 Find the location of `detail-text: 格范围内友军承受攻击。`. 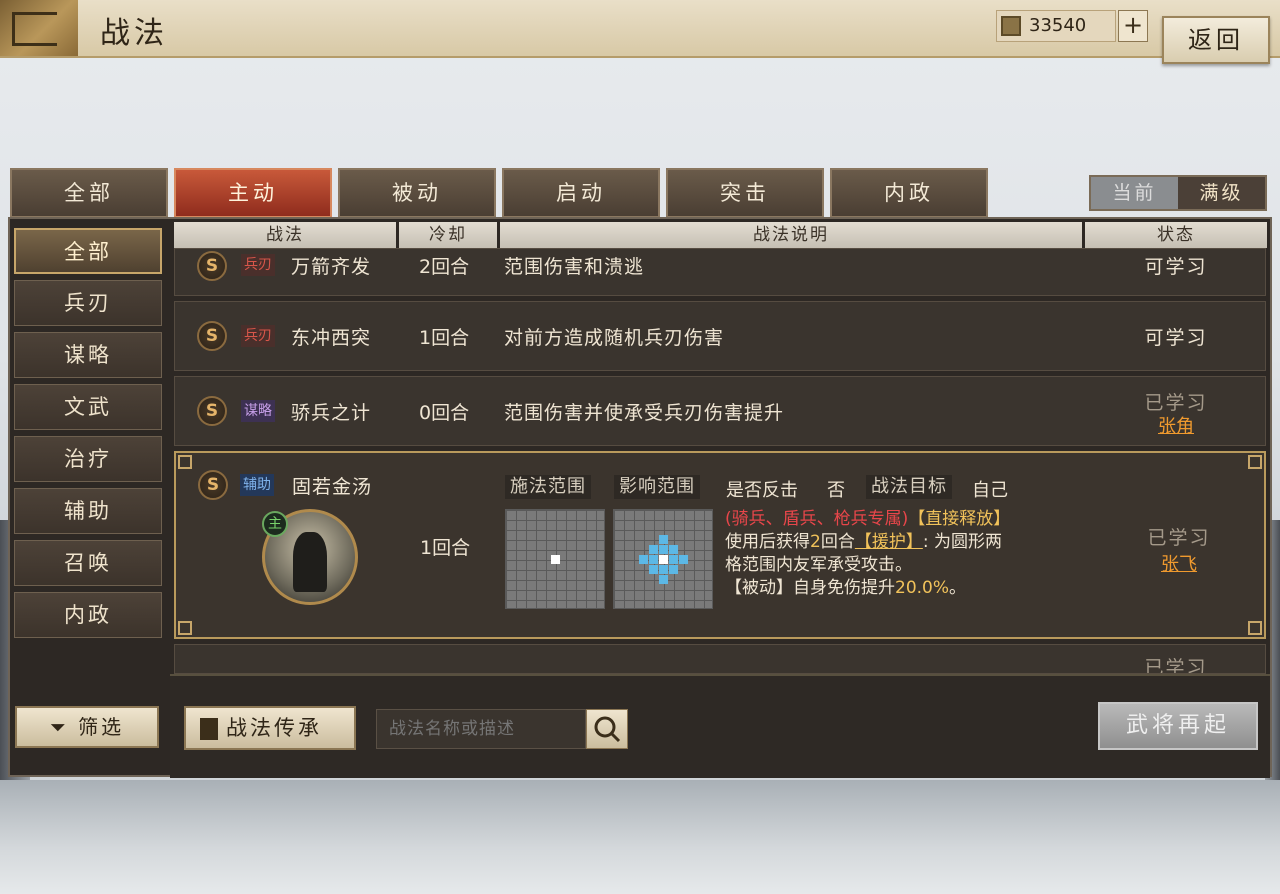

detail-text: 格范围内友军承受攻击。 is located at coordinates (818, 565).